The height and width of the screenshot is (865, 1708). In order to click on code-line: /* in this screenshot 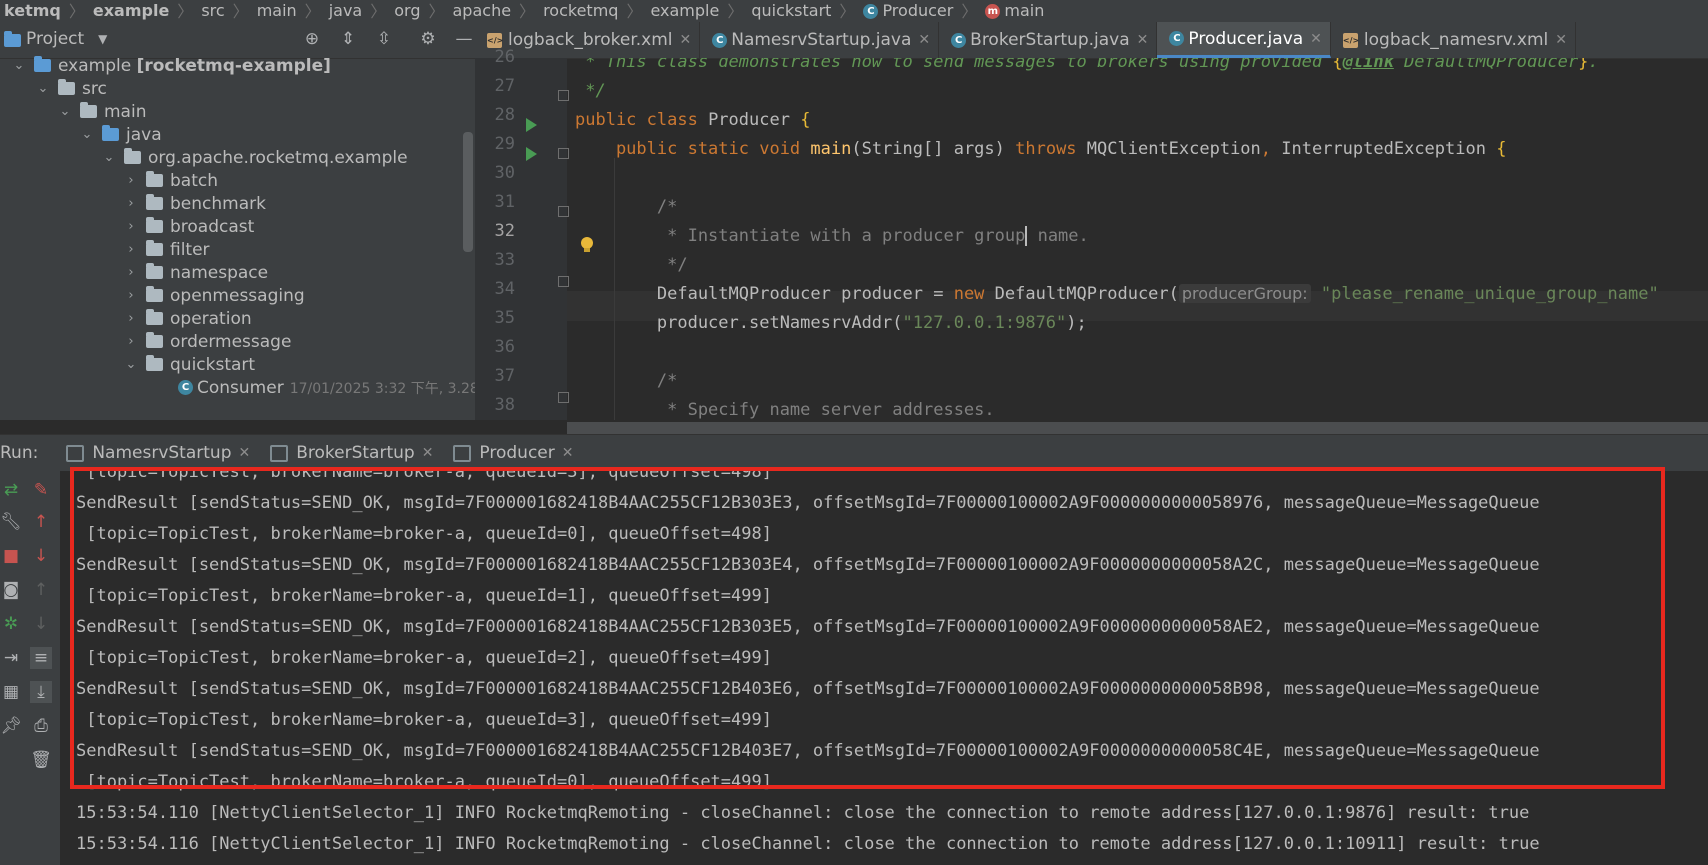, I will do `click(626, 381)`.